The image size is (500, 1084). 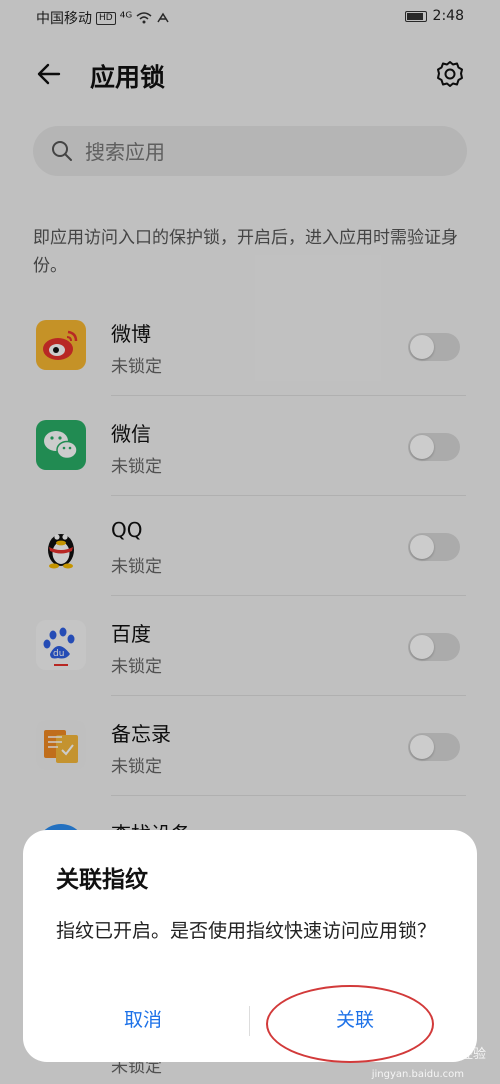 I want to click on button-divider, so click(x=249, y=1021).